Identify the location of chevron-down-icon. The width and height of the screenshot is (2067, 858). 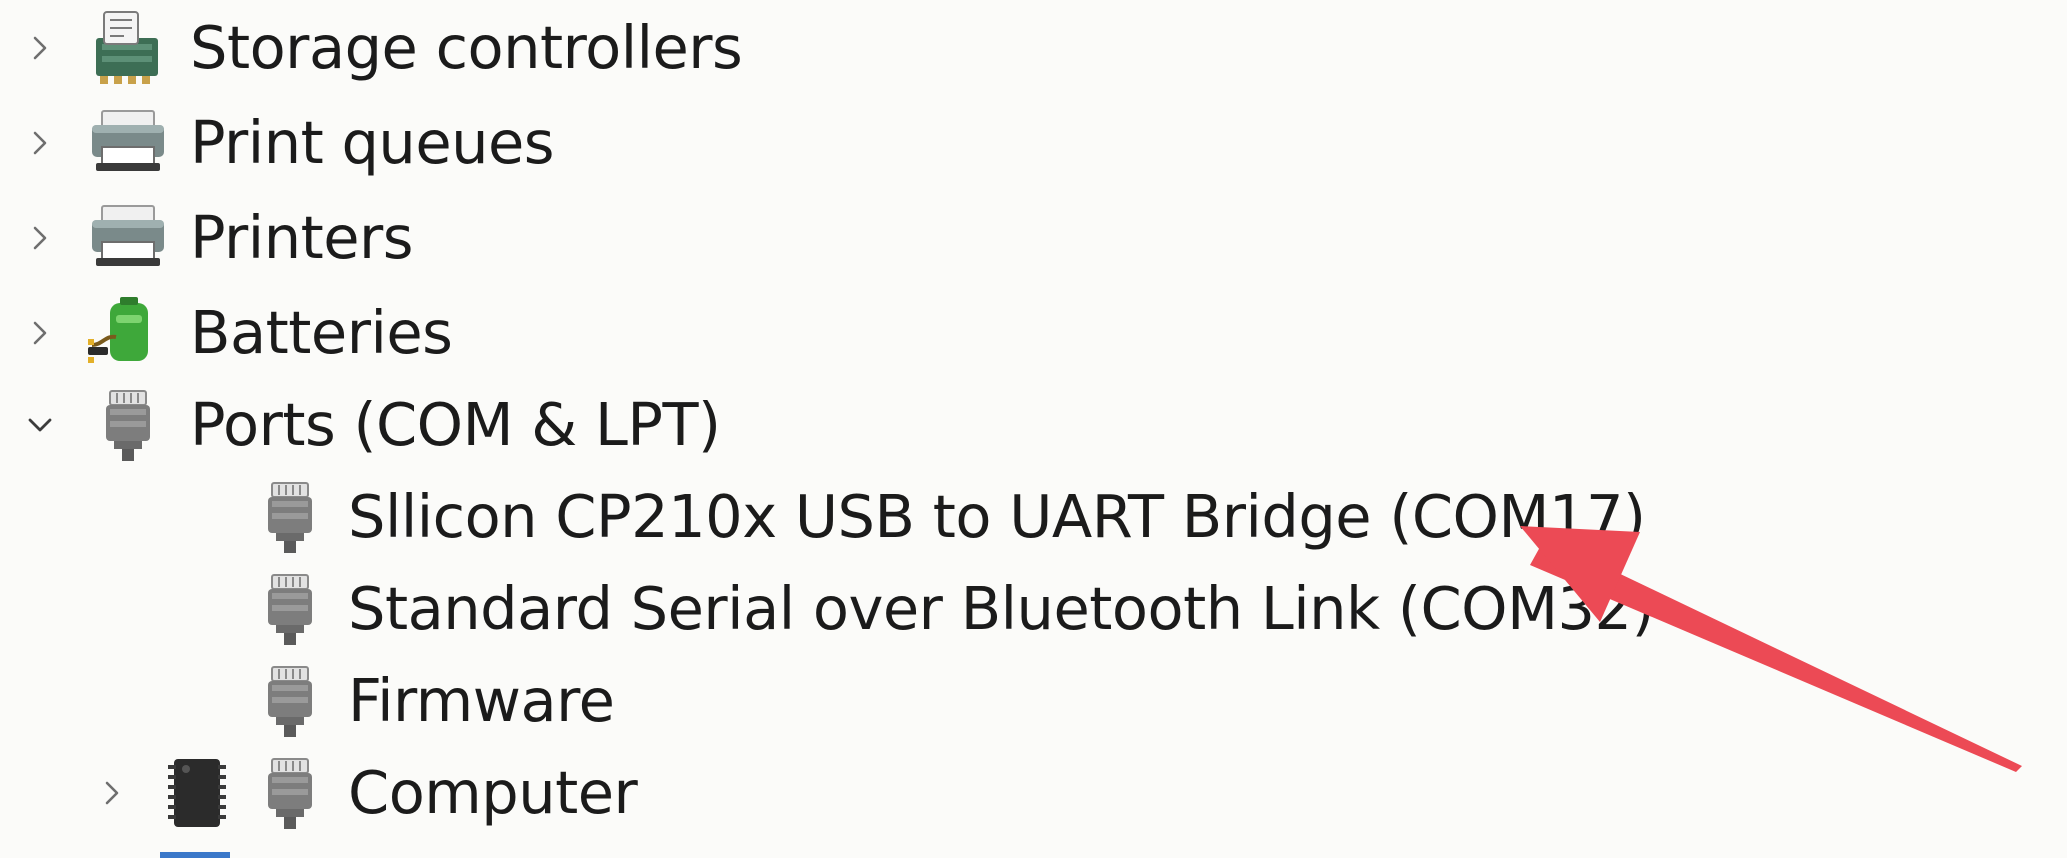
(40, 425).